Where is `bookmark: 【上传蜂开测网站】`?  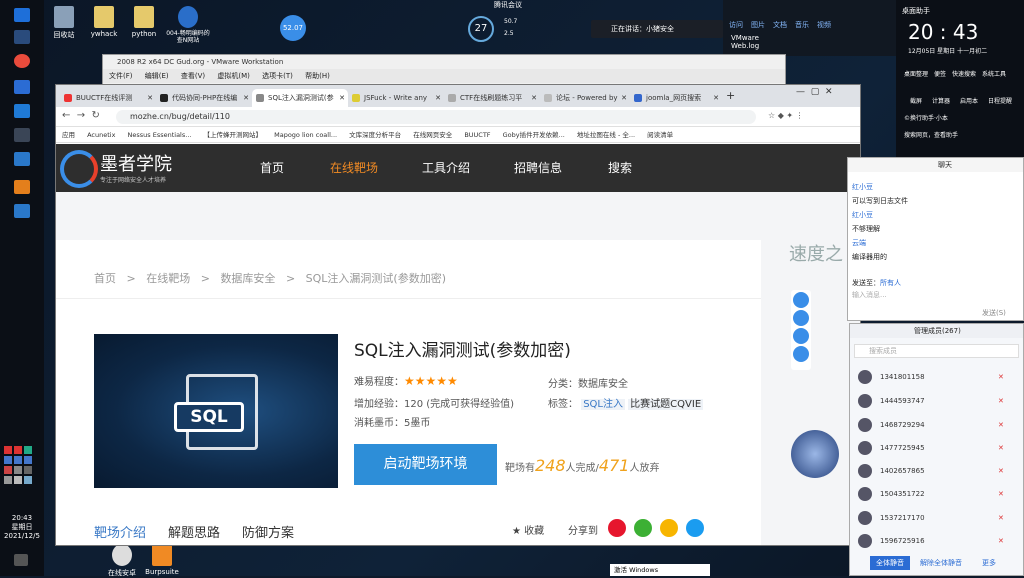 bookmark: 【上传蜂开测网站】 is located at coordinates (233, 135).